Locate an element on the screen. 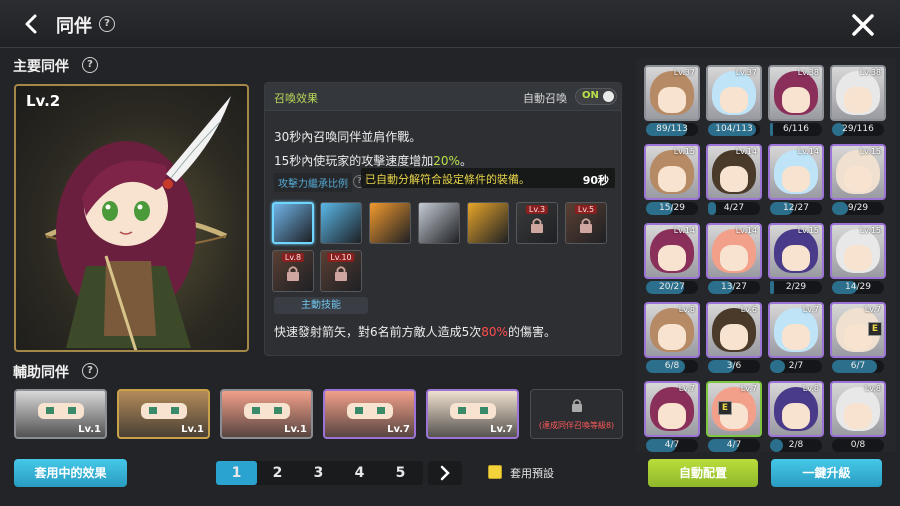  shard-progress-bar: 9/29 is located at coordinates (858, 208).